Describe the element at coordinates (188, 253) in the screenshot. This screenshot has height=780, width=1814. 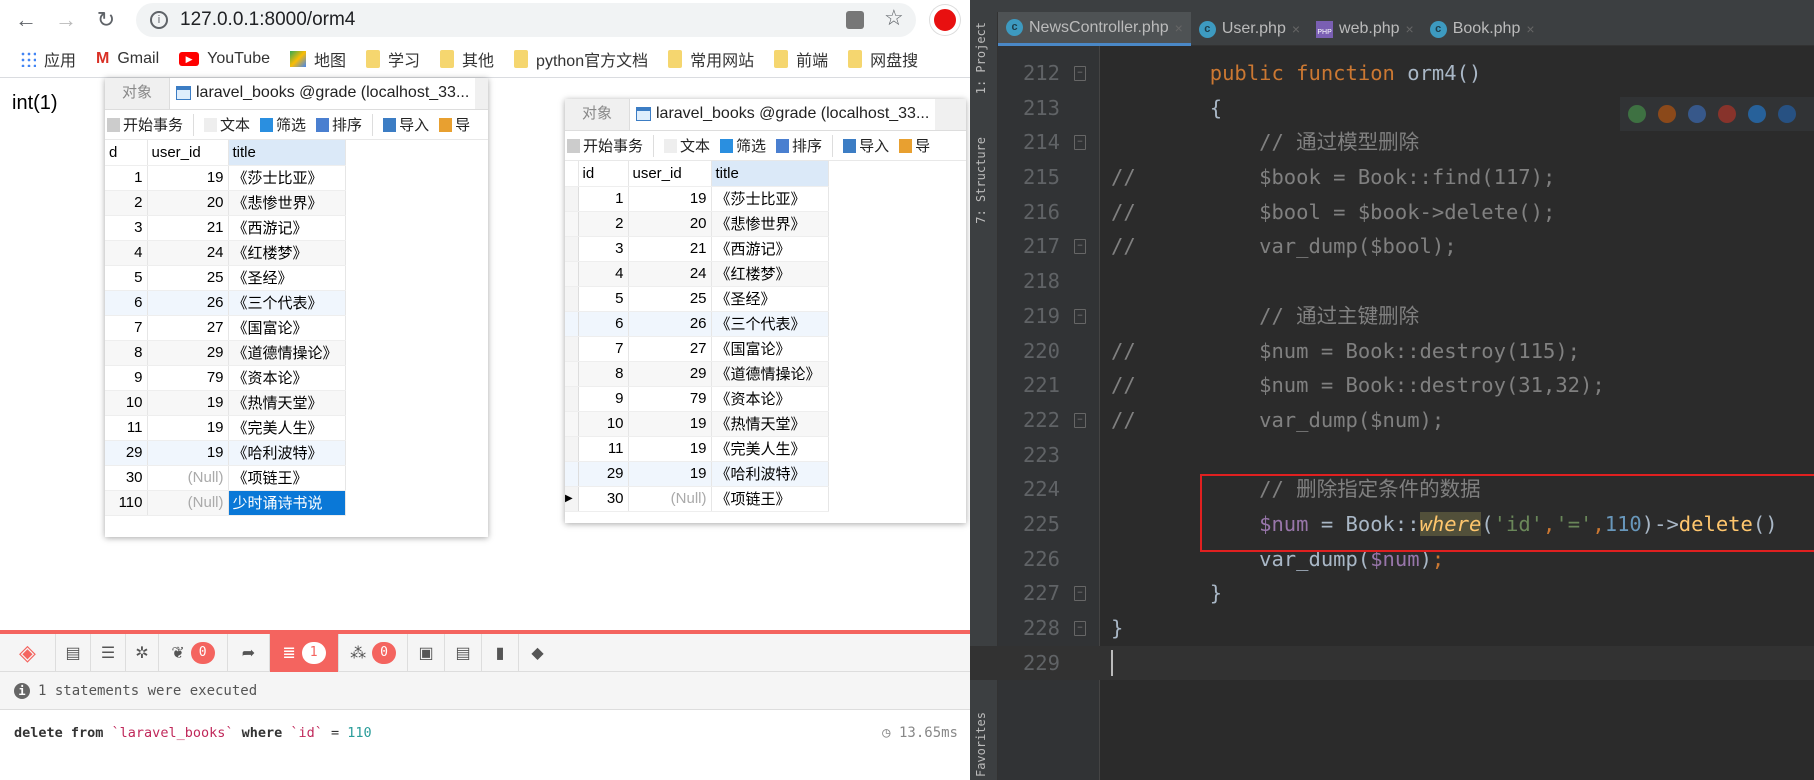
I see `cell-user_id: 24` at that location.